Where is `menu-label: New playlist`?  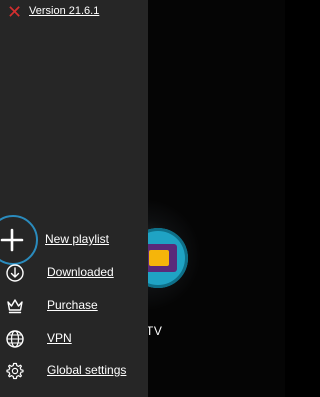 menu-label: New playlist is located at coordinates (77, 239).